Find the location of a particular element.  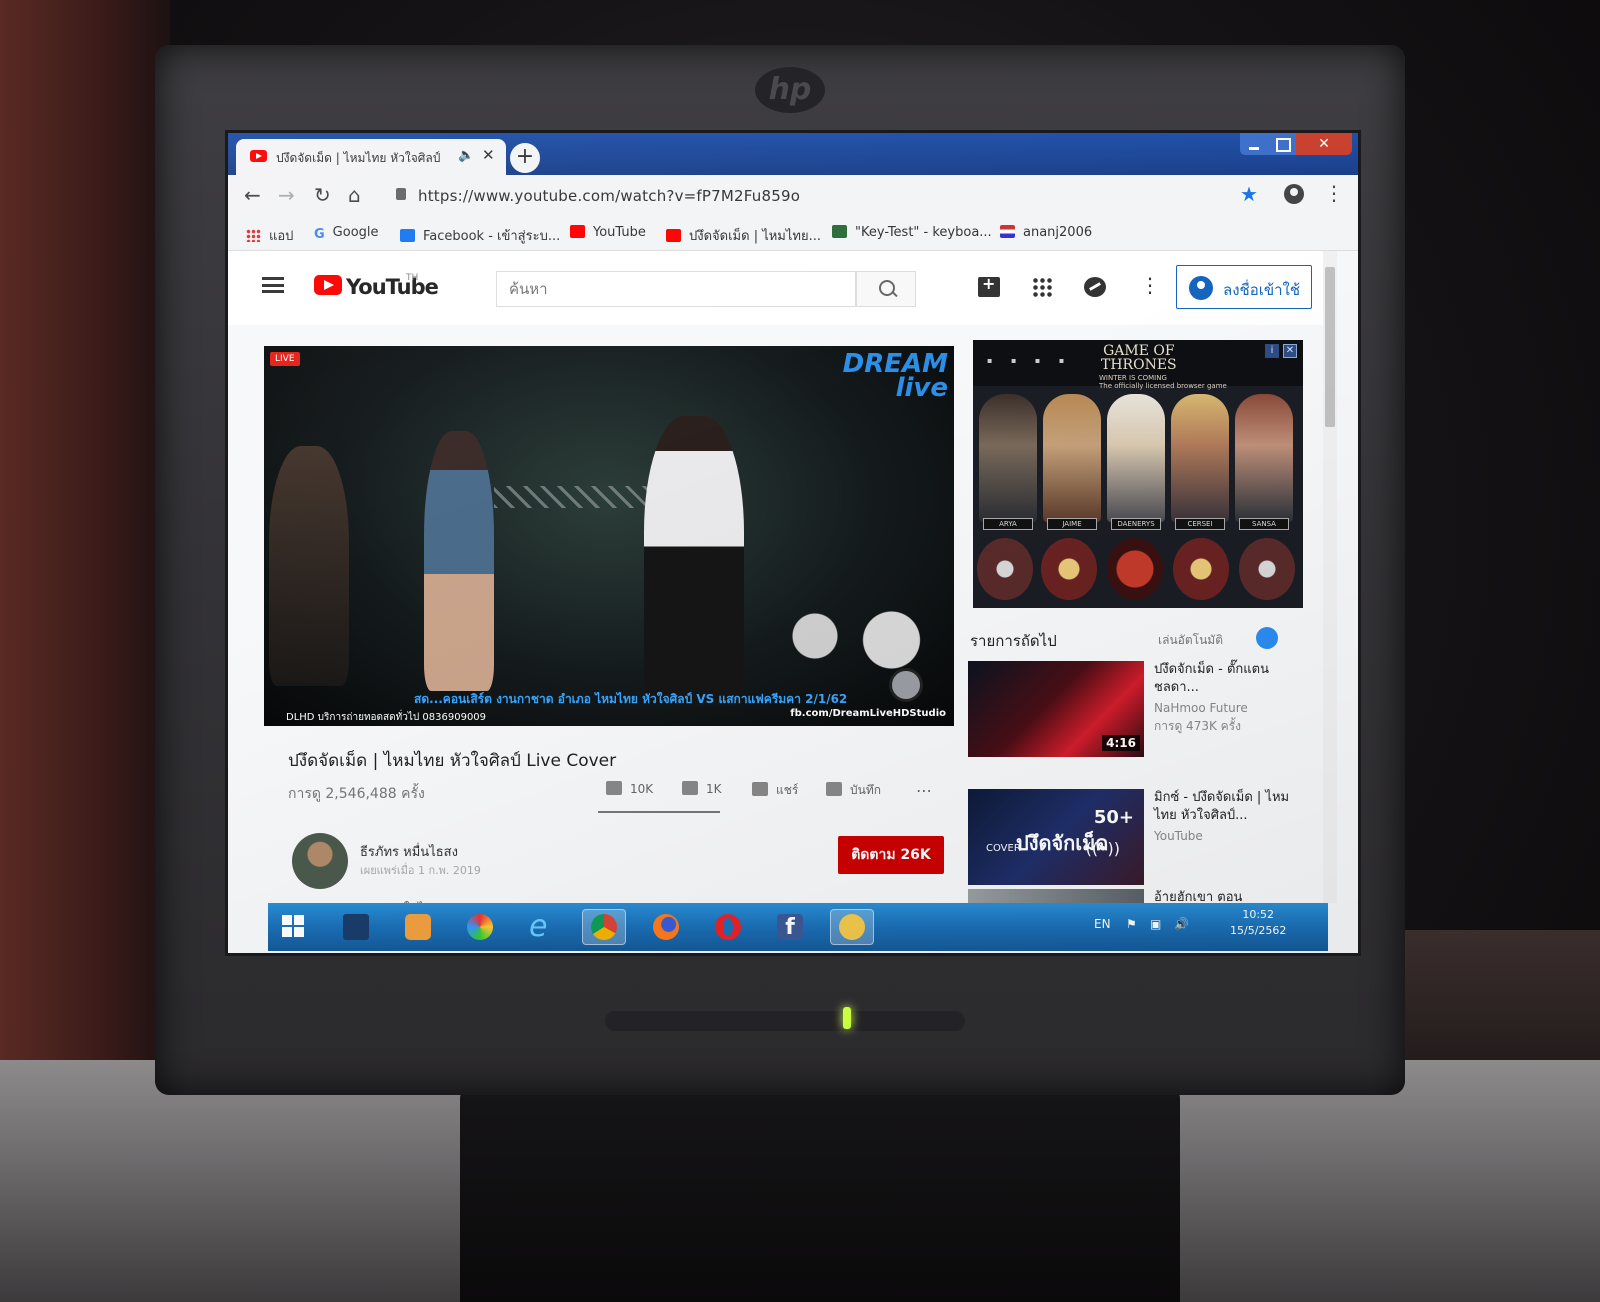

browser-menu-icon: ⋮ is located at coordinates (1334, 193).